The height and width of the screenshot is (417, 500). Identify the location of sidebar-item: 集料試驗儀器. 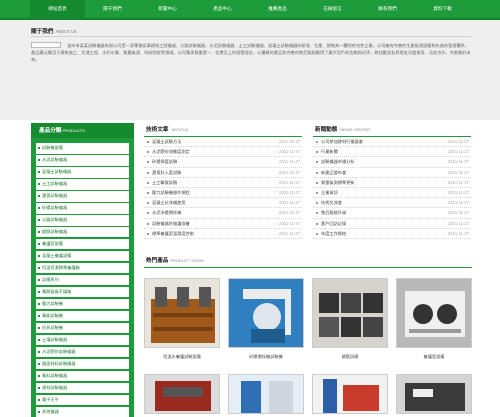
(82, 376).